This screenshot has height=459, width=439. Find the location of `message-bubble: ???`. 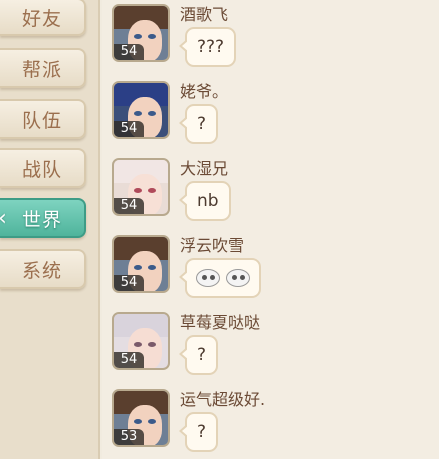

message-bubble: ??? is located at coordinates (207, 47).